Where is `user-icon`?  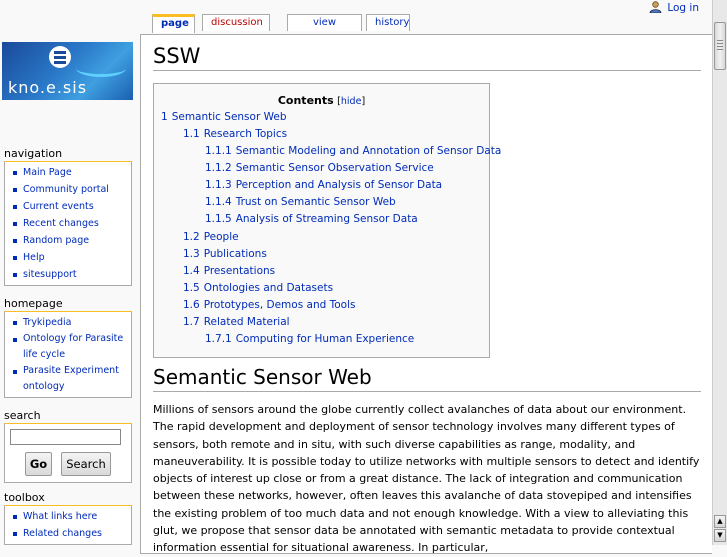
user-icon is located at coordinates (655, 7).